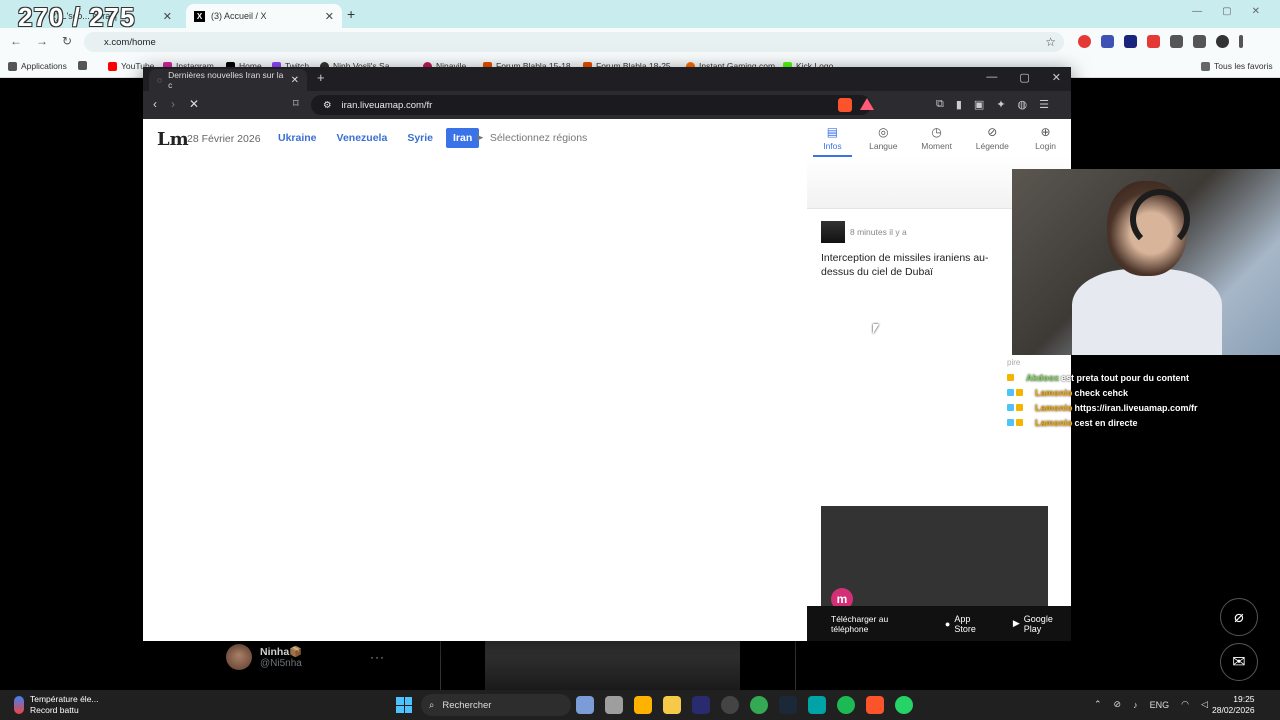  I want to click on windows-start-icon, so click(404, 705).